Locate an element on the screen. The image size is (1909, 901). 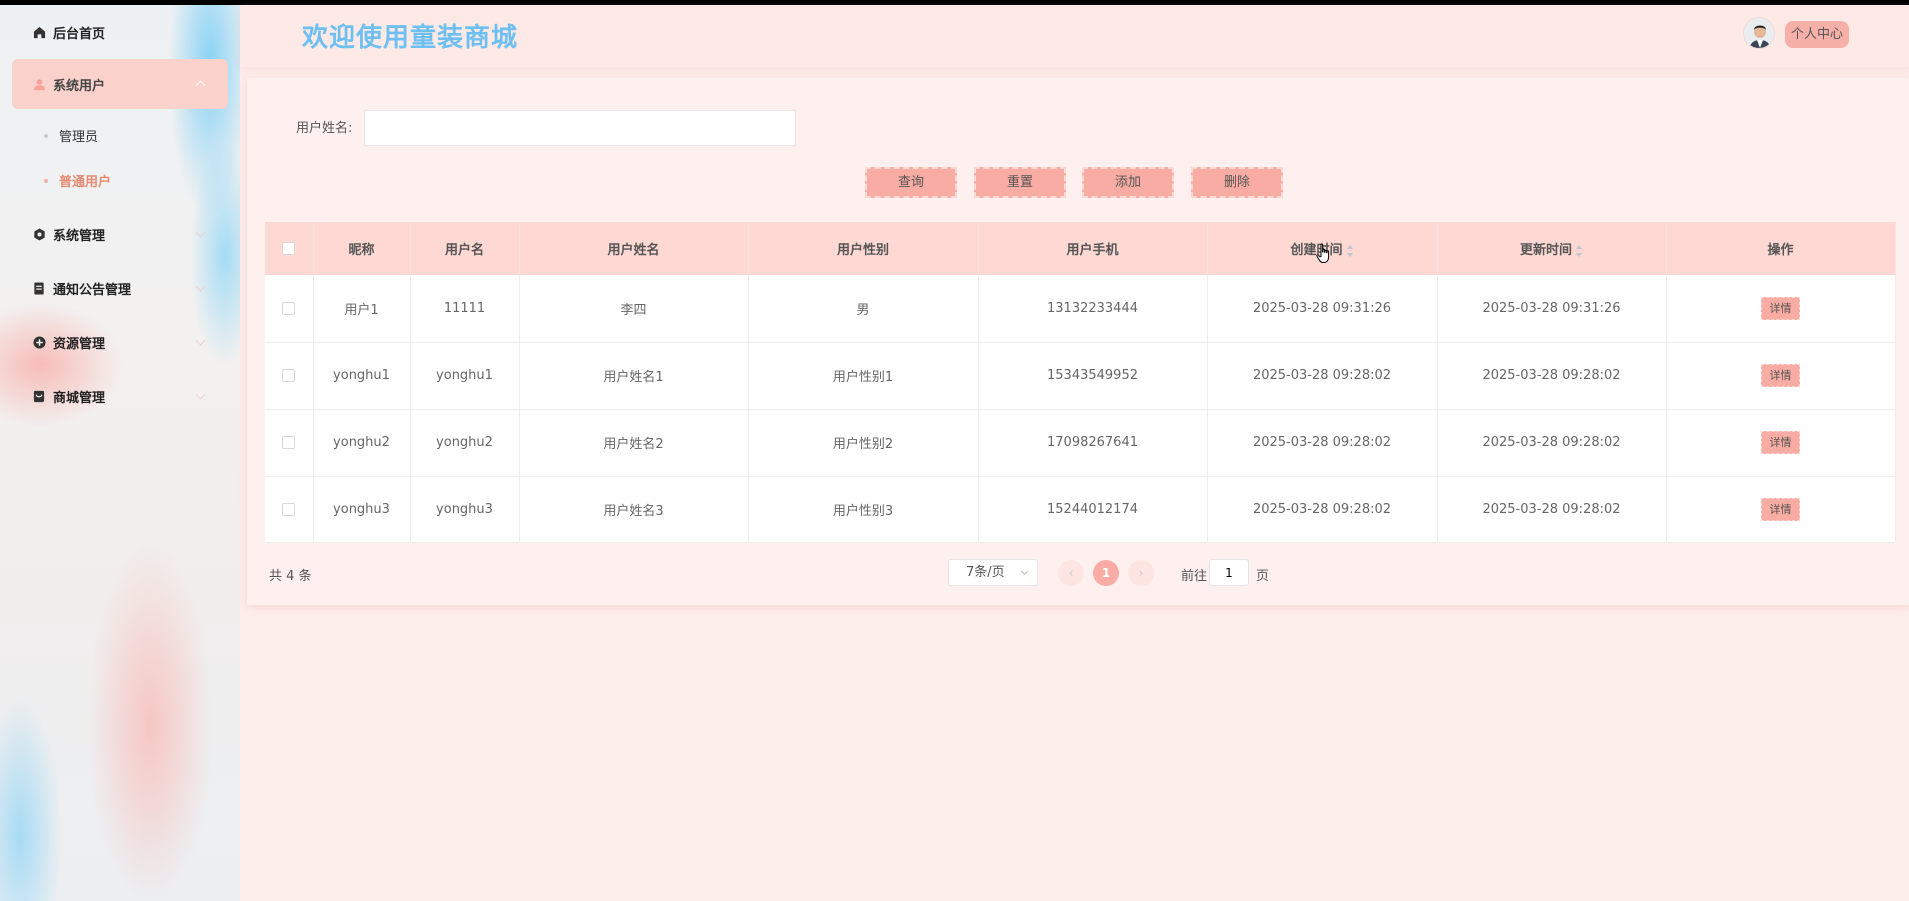
user-icon is located at coordinates (39, 84).